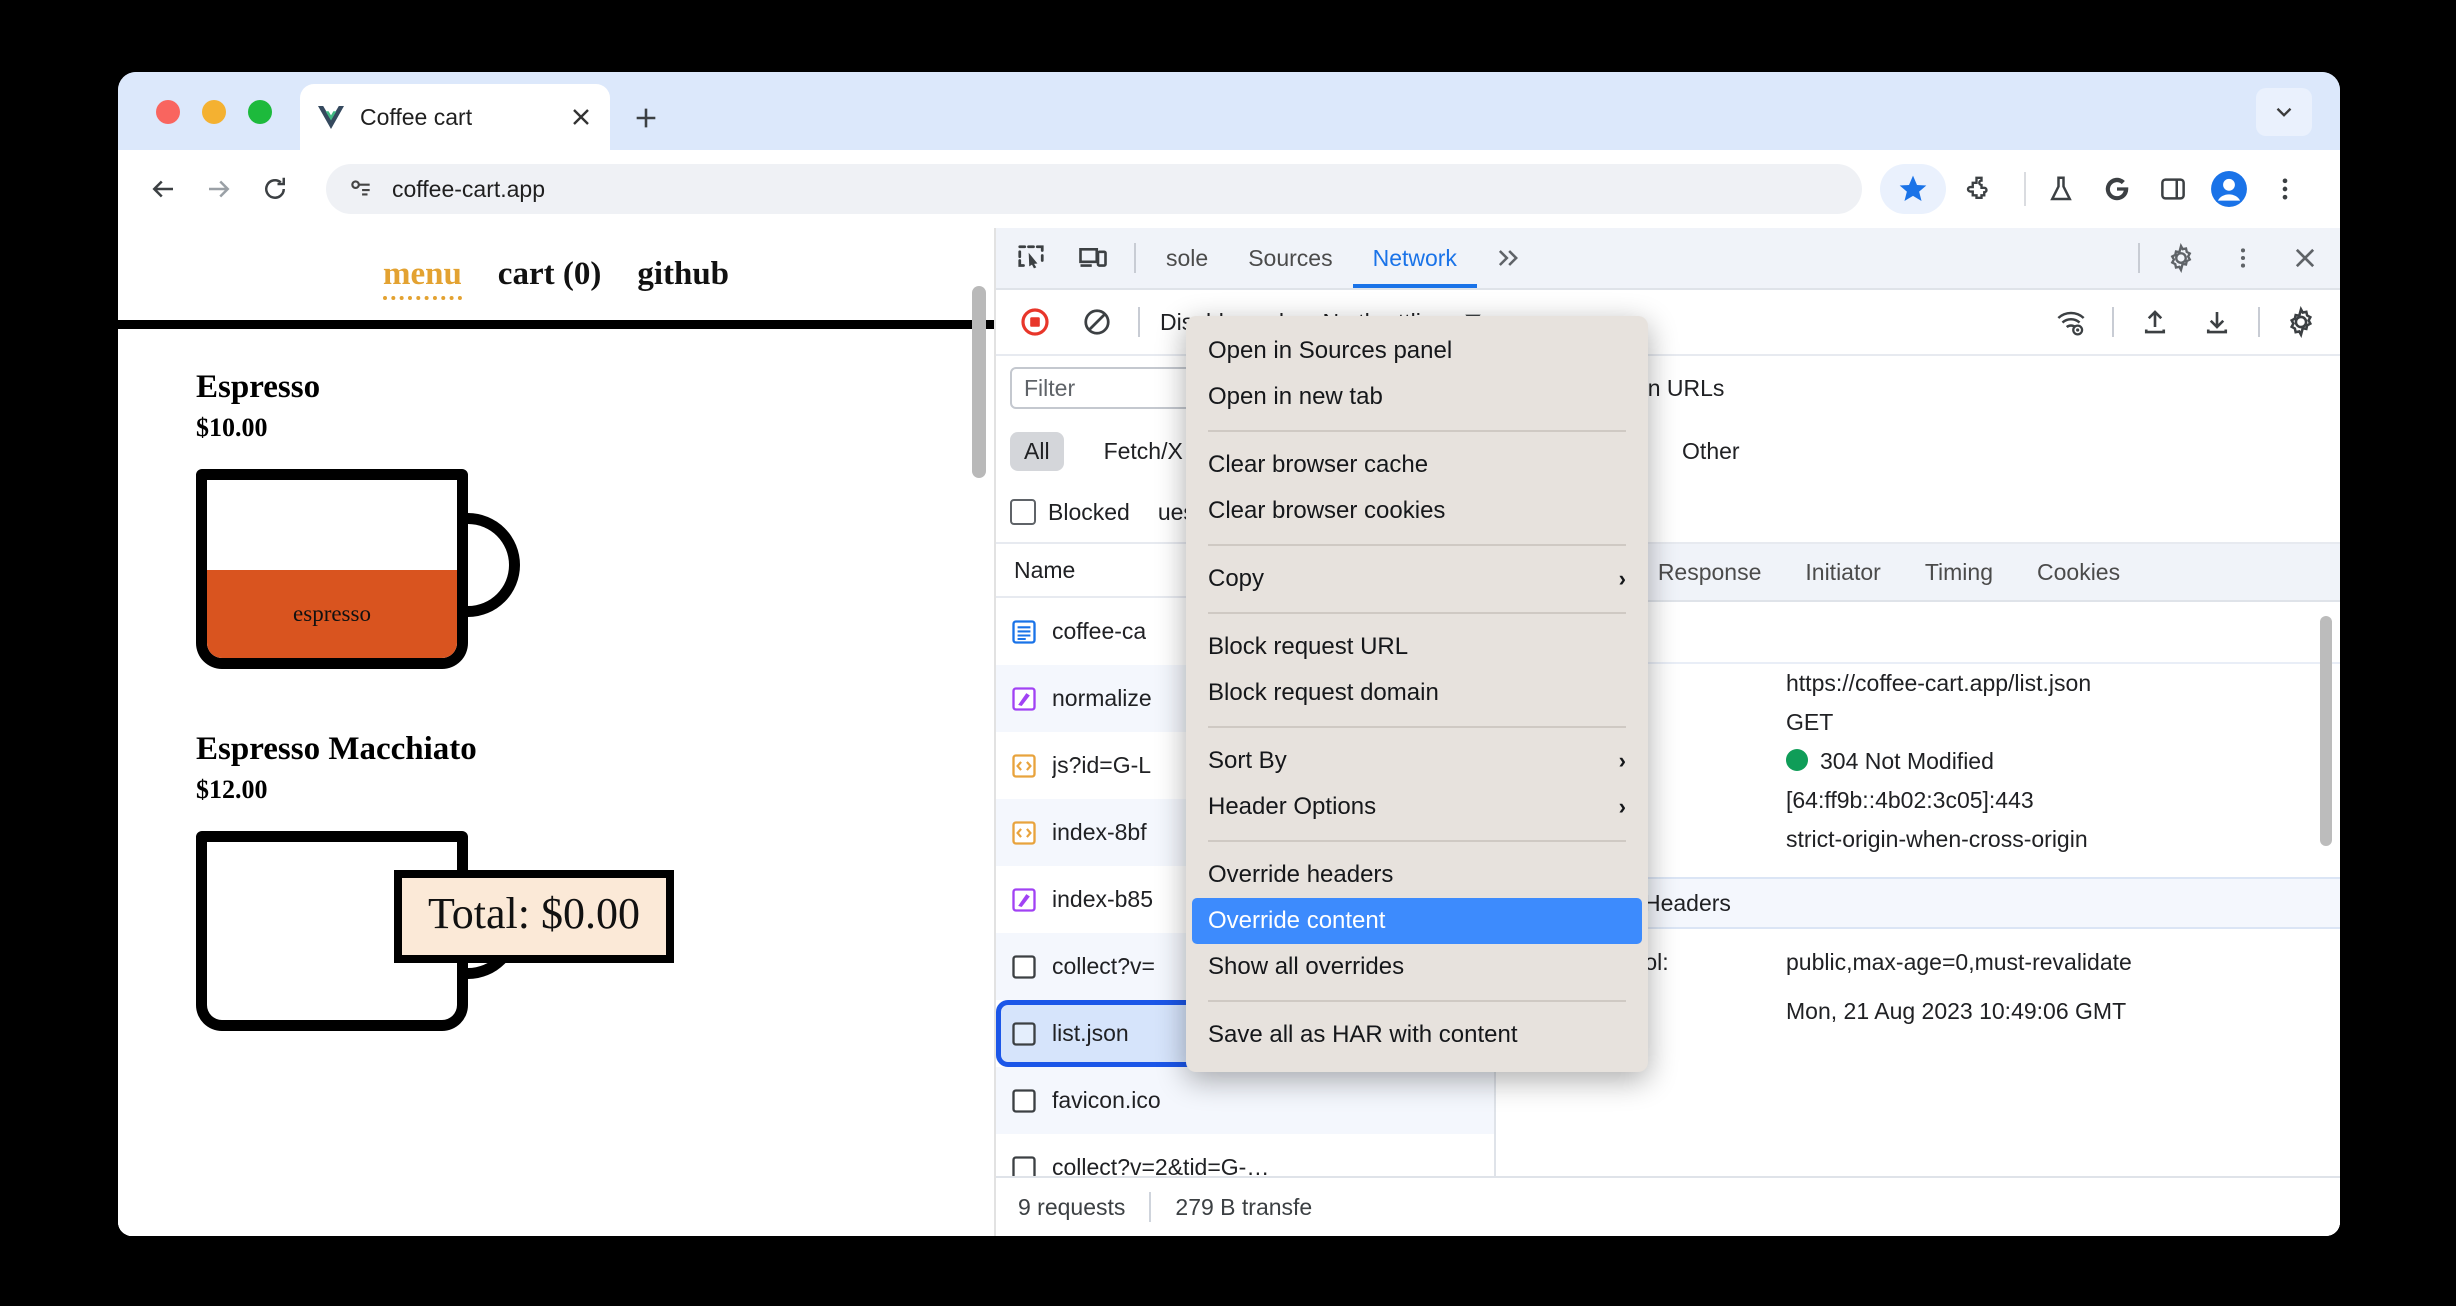 Image resolution: width=2456 pixels, height=1306 pixels. I want to click on menu-item-sort-by: Sort By ›, so click(1417, 761).